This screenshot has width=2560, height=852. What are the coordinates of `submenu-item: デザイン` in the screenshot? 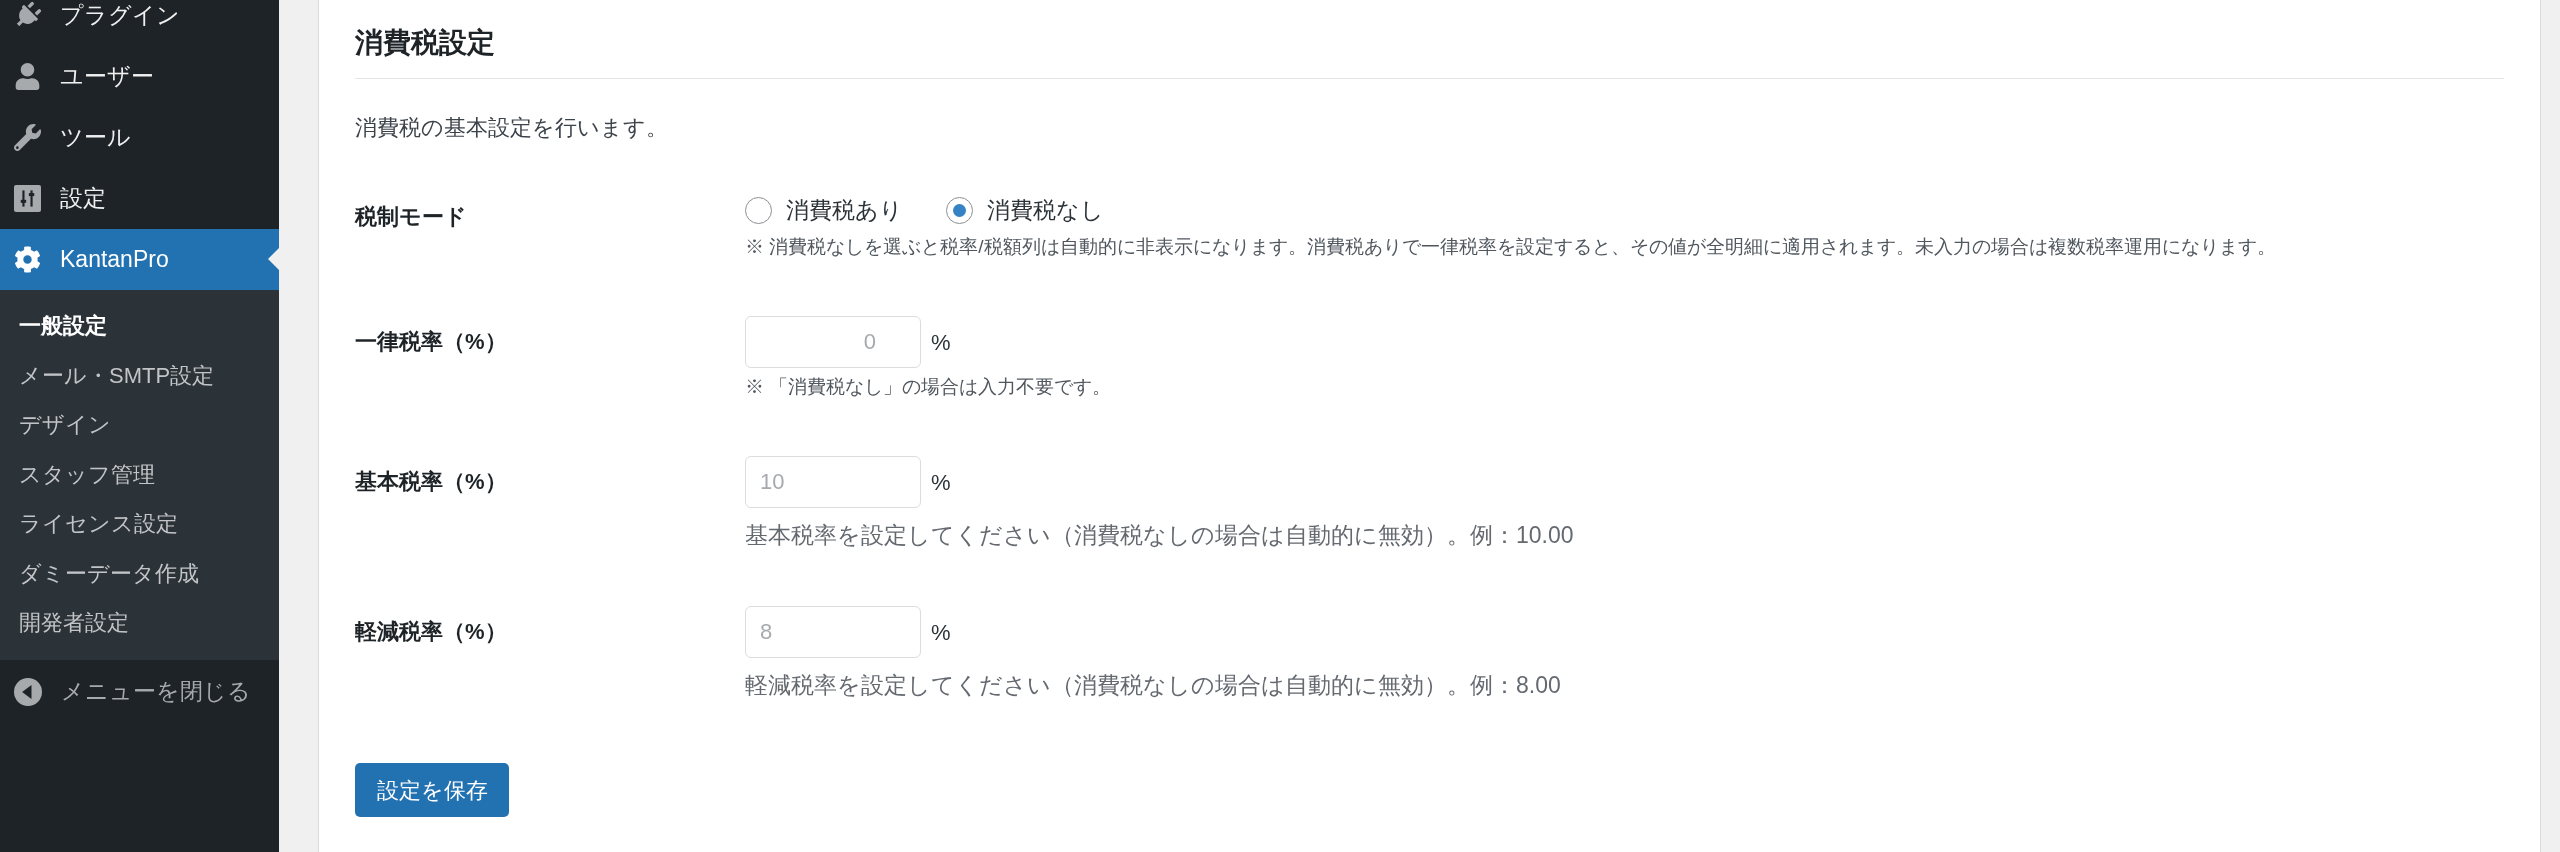 It's located at (139, 425).